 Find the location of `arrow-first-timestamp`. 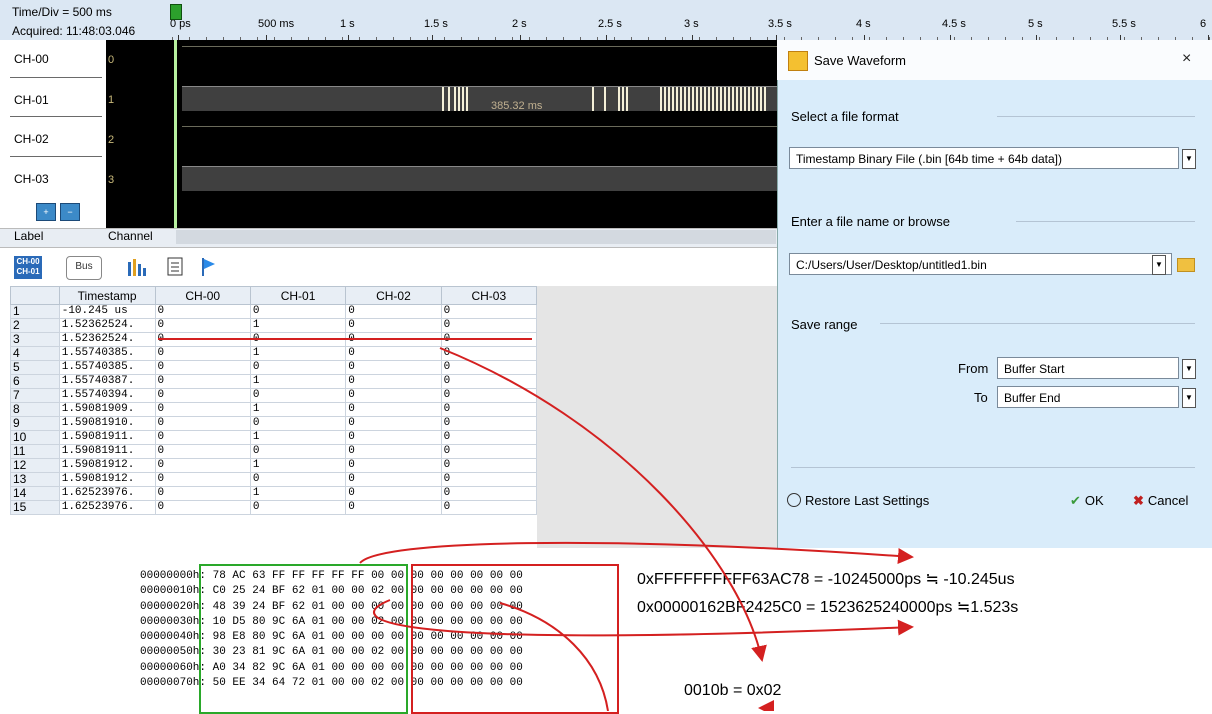

arrow-first-timestamp is located at coordinates (636, 552).